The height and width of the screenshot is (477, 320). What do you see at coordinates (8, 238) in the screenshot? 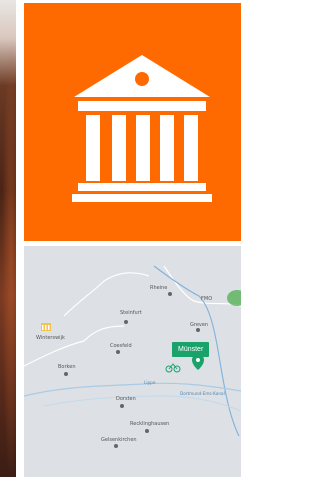
I see `background-photo` at bounding box center [8, 238].